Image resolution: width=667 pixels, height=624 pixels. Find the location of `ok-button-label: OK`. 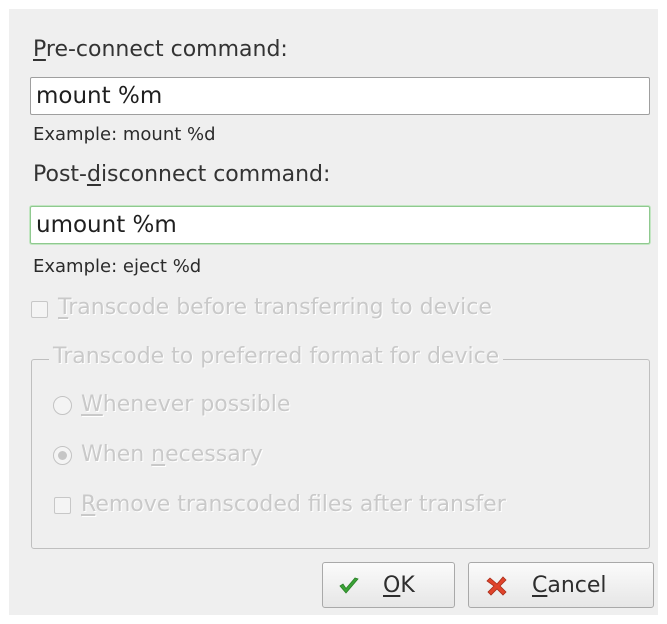

ok-button-label: OK is located at coordinates (399, 585).